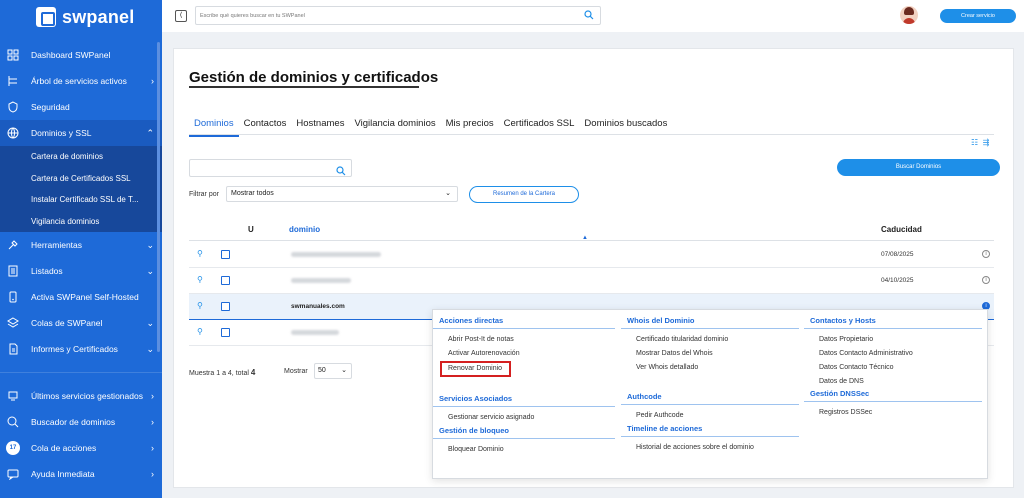  Describe the element at coordinates (710, 416) in the screenshot. I see `menu-item-request-authcode: Pedir Authcode` at that location.